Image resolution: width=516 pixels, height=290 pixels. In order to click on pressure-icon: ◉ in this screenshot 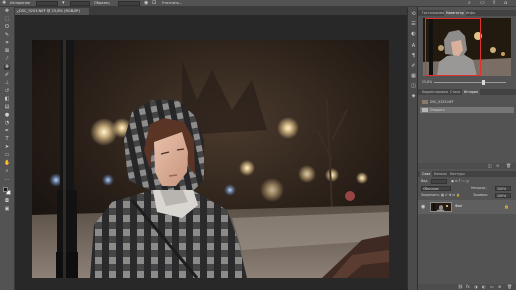, I will do `click(146, 3)`.